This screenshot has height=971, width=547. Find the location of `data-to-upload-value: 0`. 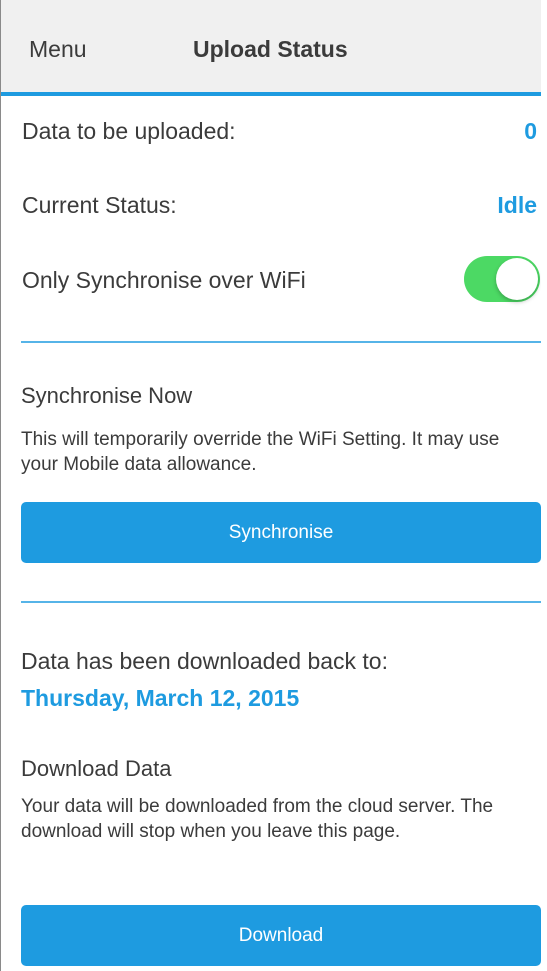

data-to-upload-value: 0 is located at coordinates (530, 131).